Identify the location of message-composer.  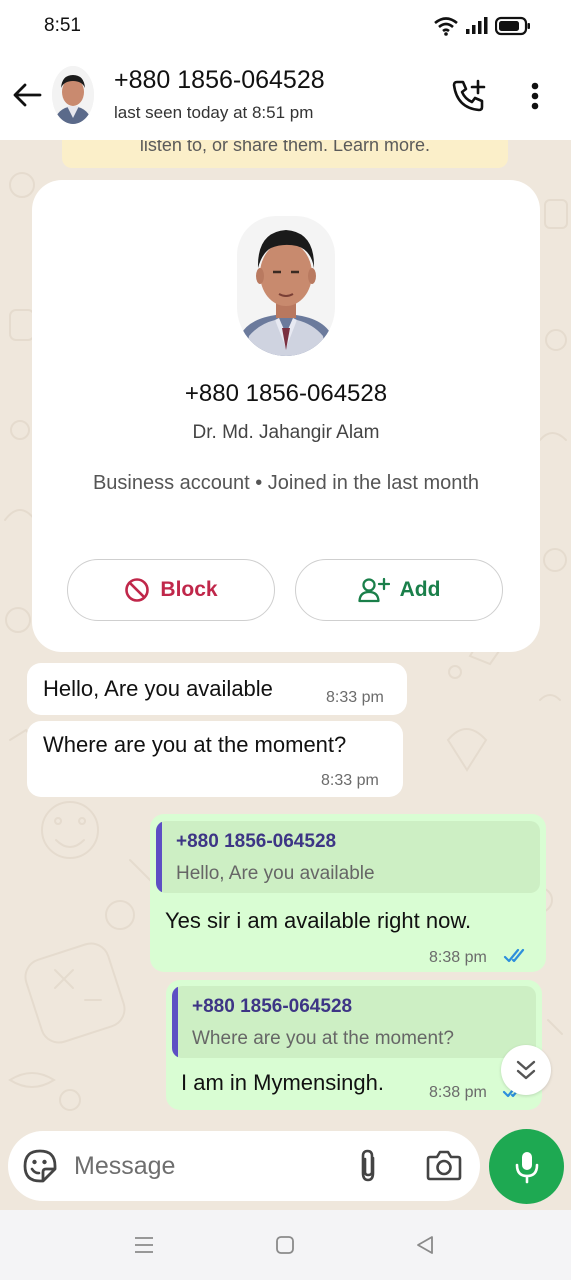
(244, 1166).